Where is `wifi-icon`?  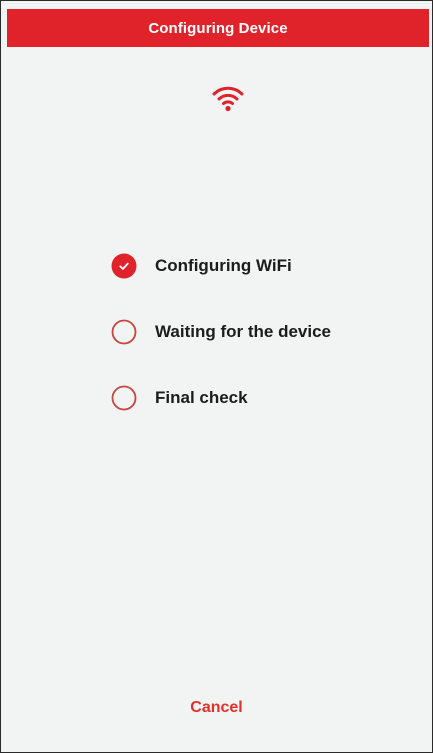 wifi-icon is located at coordinates (228, 99).